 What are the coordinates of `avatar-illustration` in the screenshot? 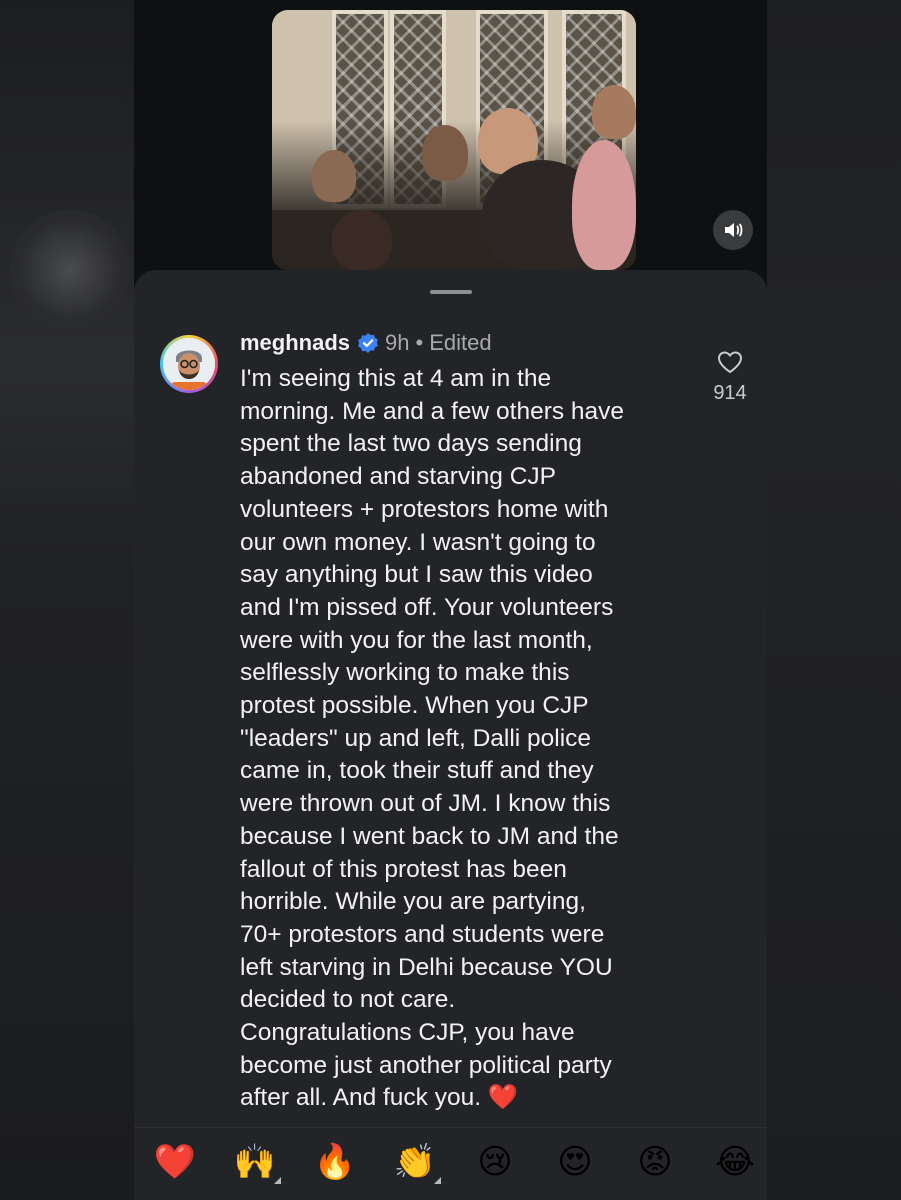 It's located at (189, 364).